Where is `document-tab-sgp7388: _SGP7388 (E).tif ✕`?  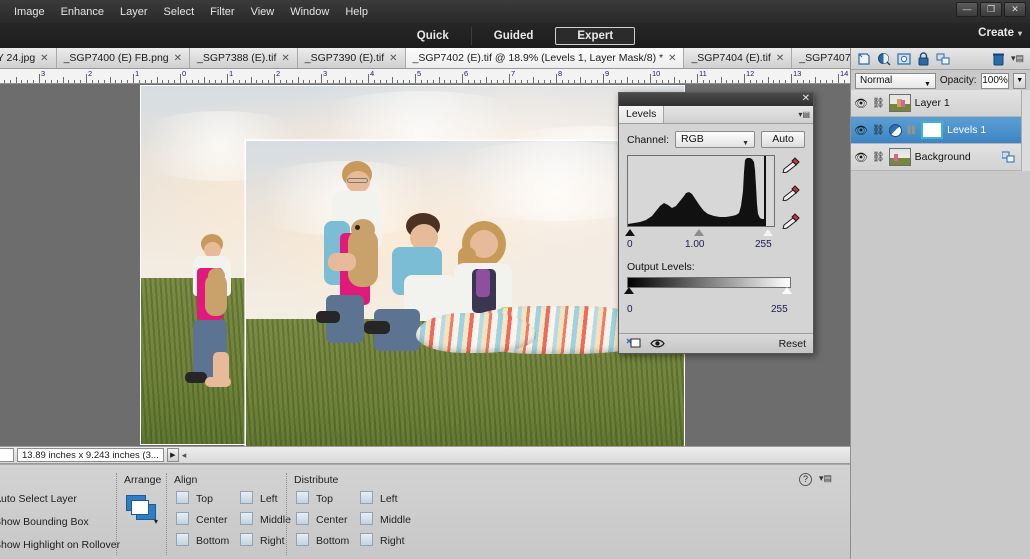 document-tab-sgp7388: _SGP7388 (E).tif ✕ is located at coordinates (244, 58).